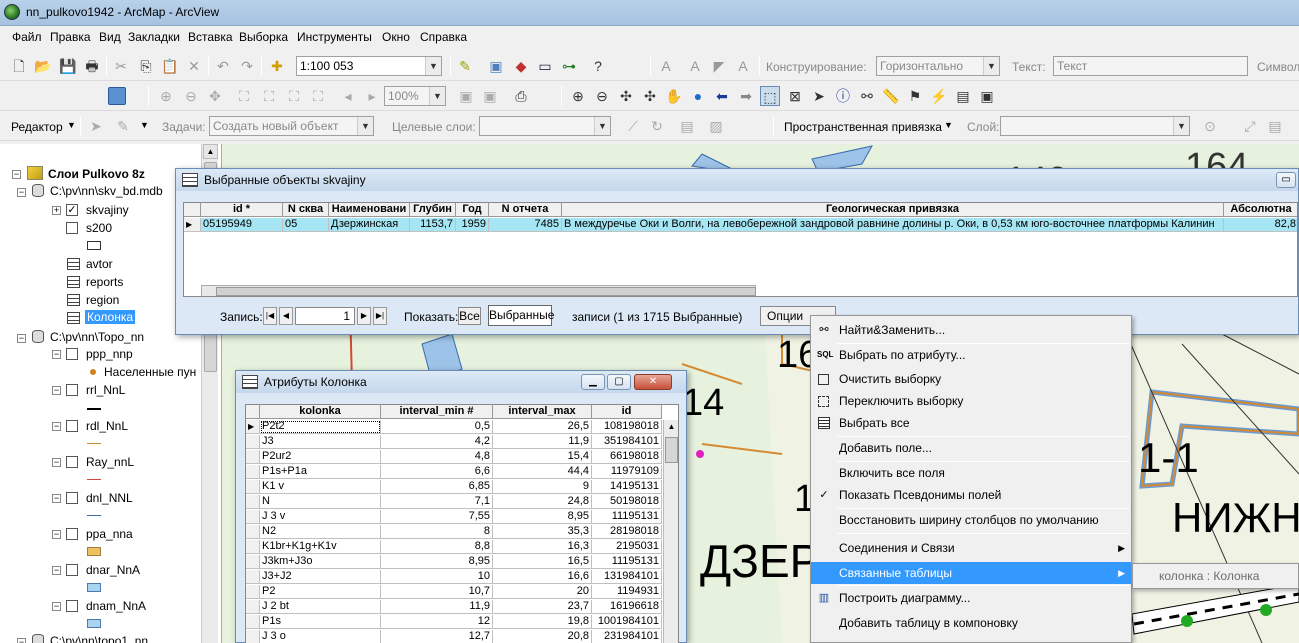 Image resolution: width=1299 pixels, height=643 pixels. What do you see at coordinates (670, 531) in the screenshot?
I see `vertical-scrollbar: ▲` at bounding box center [670, 531].